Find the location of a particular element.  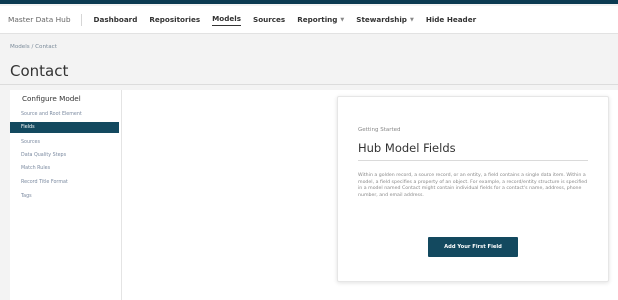

sidebar-item-match-rules: Match Rules is located at coordinates (35, 168).